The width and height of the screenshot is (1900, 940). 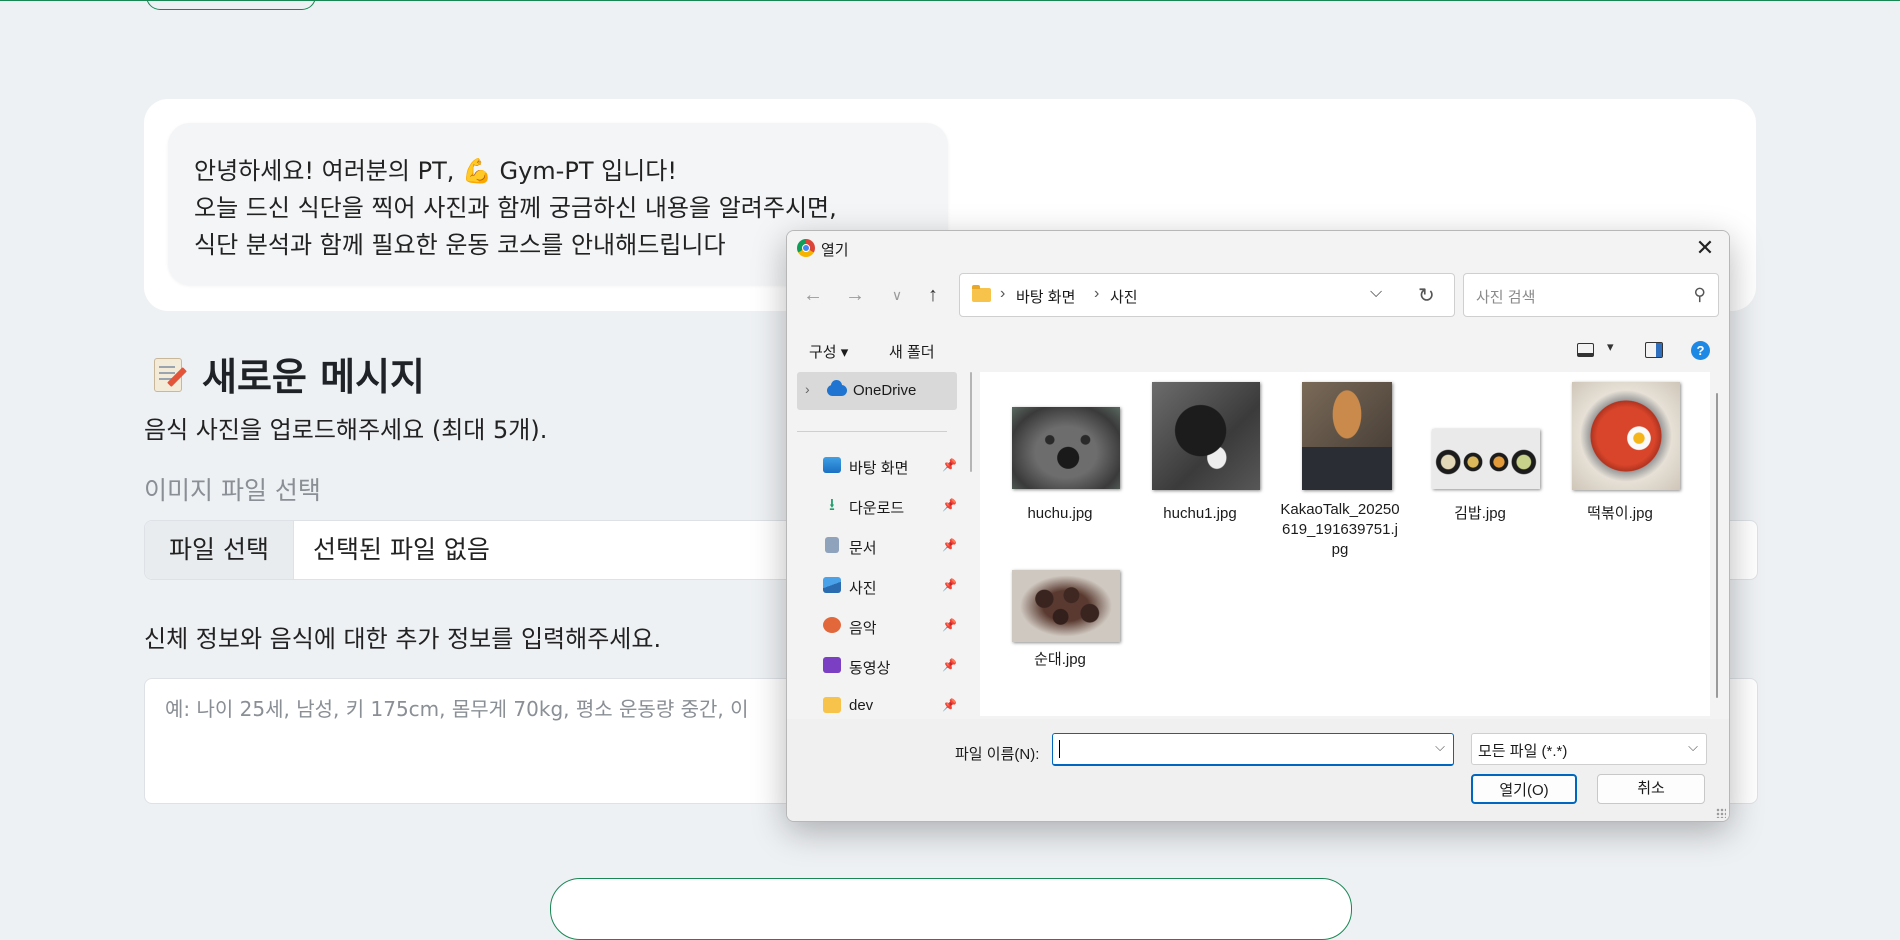 I want to click on search-placeholder: 사진 검색, so click(x=1506, y=297).